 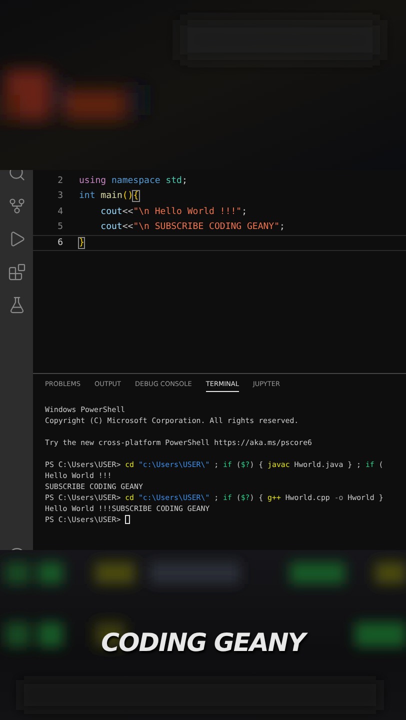 I want to click on source-control-icon, so click(x=17, y=205).